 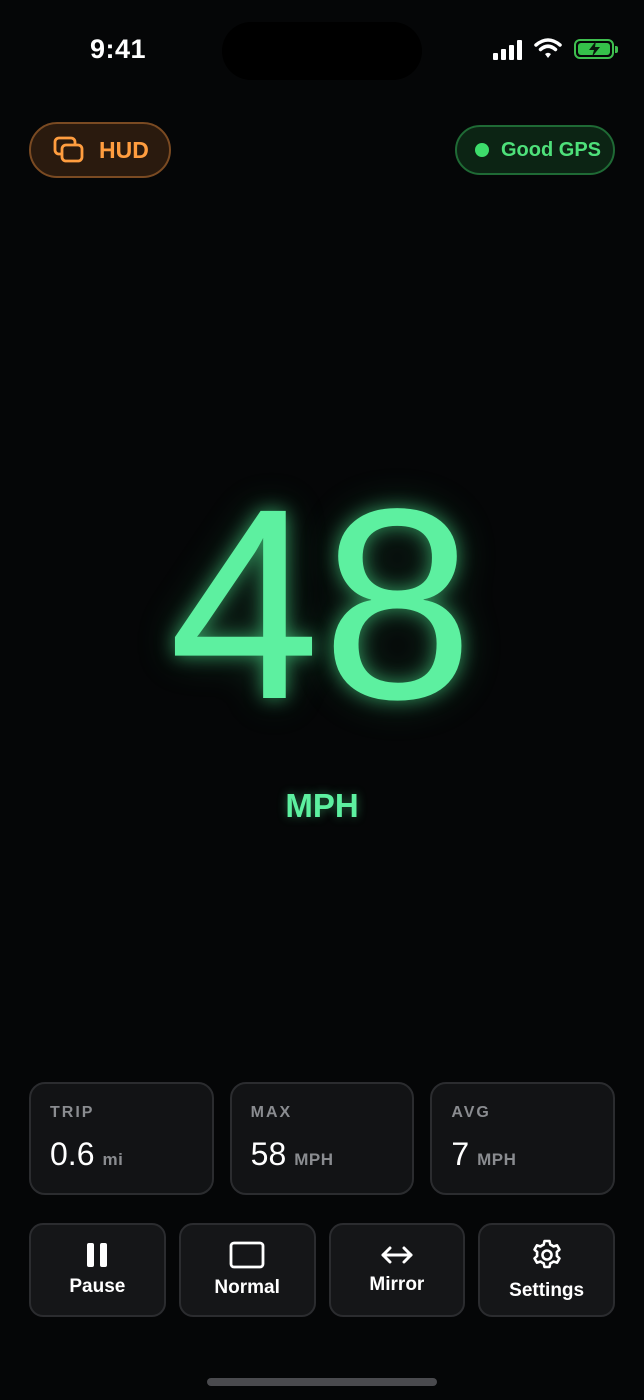 I want to click on gear-icon, so click(x=546, y=1254).